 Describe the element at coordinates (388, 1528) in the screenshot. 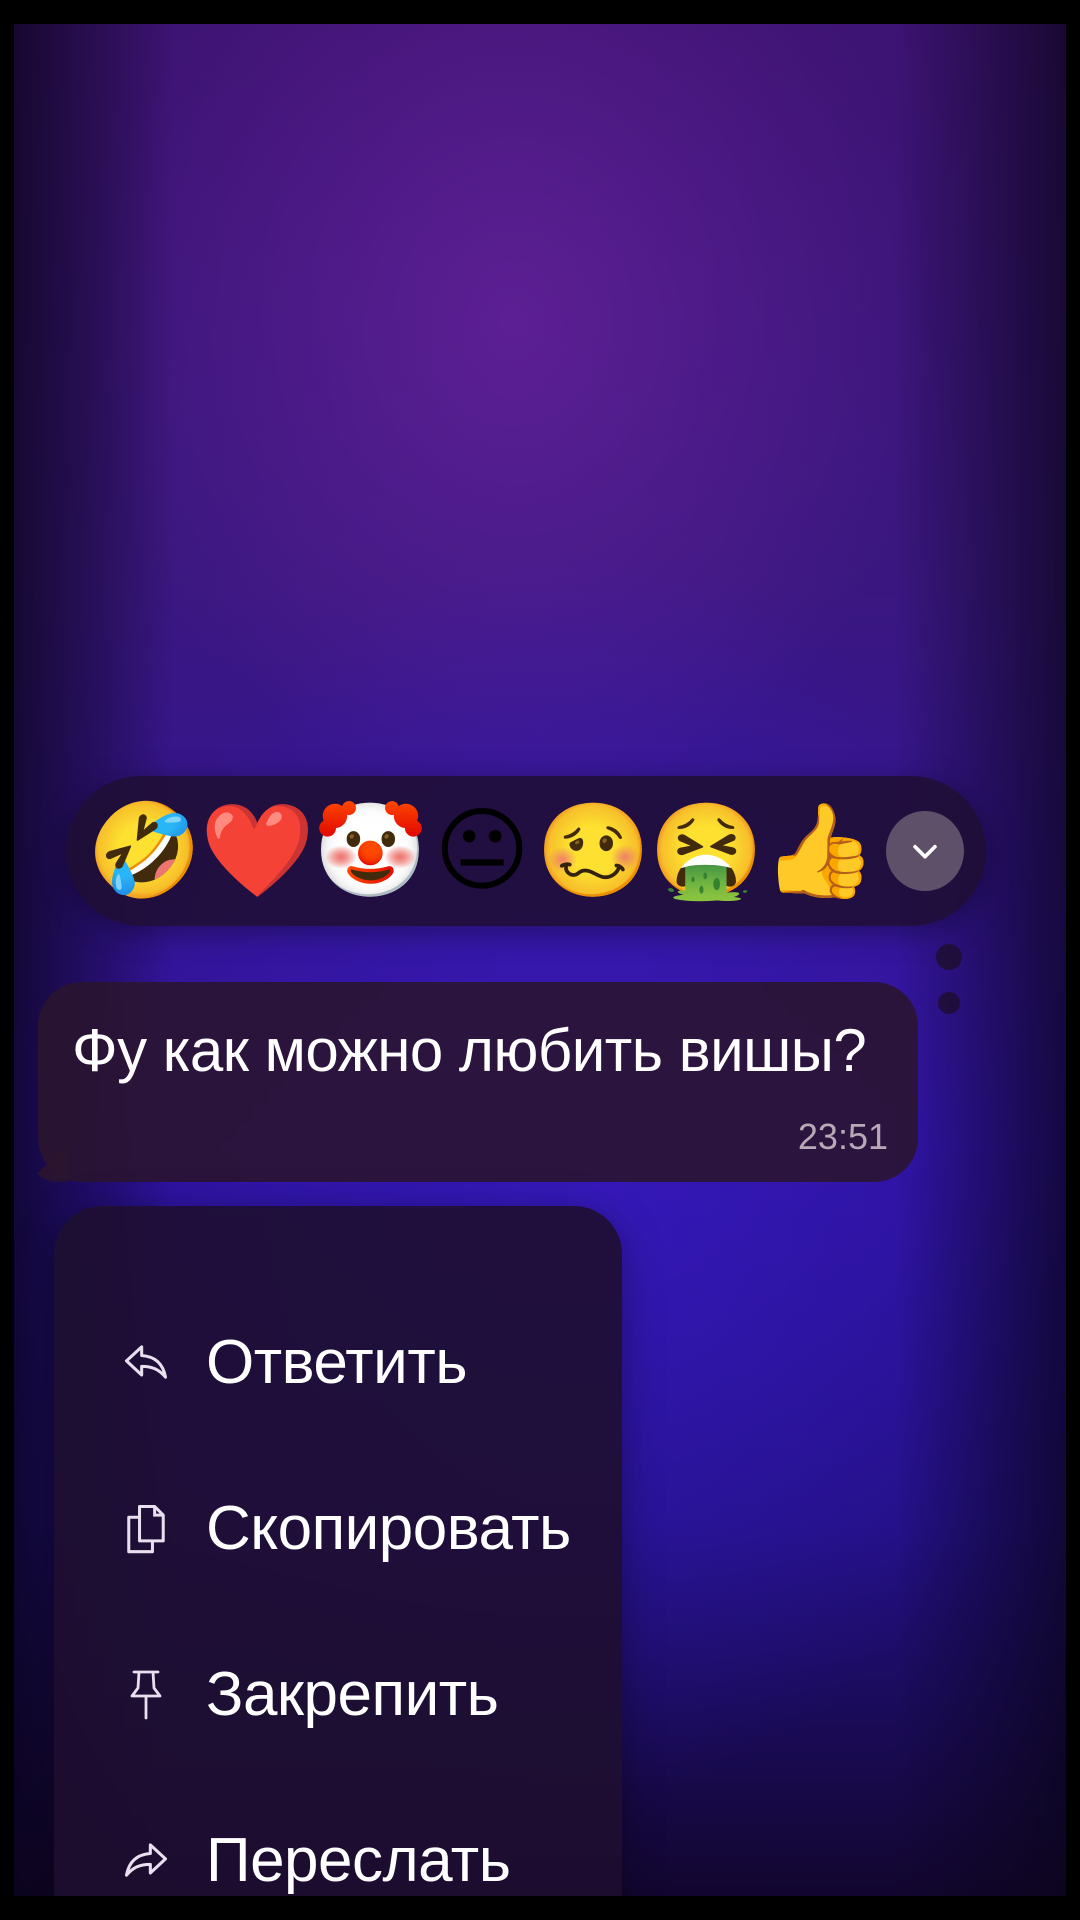

I see `menu-item-label: Скопировать` at that location.